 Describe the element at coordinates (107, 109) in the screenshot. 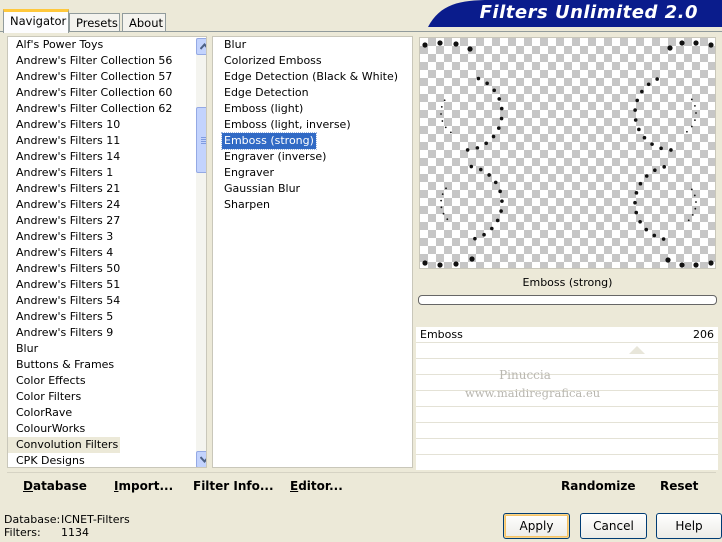

I see `list-item: Andrew's Filter Collection 62` at that location.